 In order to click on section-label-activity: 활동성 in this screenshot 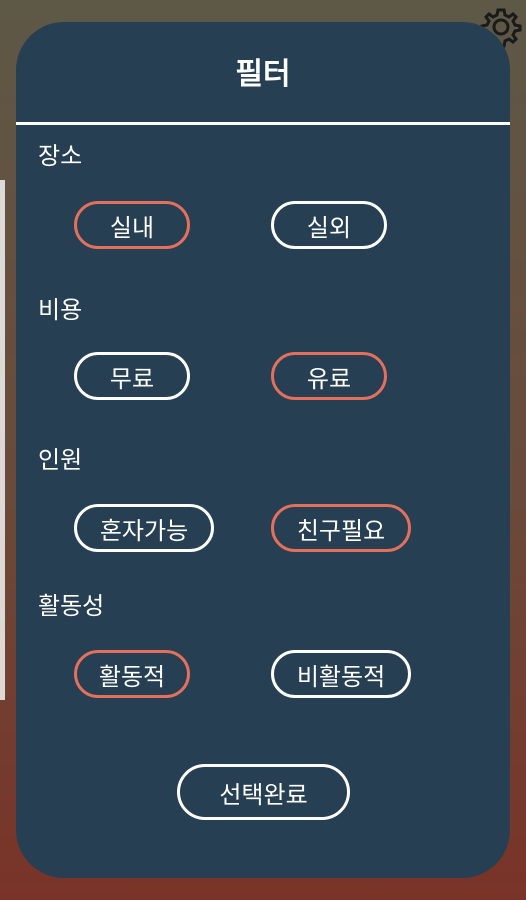, I will do `click(71, 606)`.